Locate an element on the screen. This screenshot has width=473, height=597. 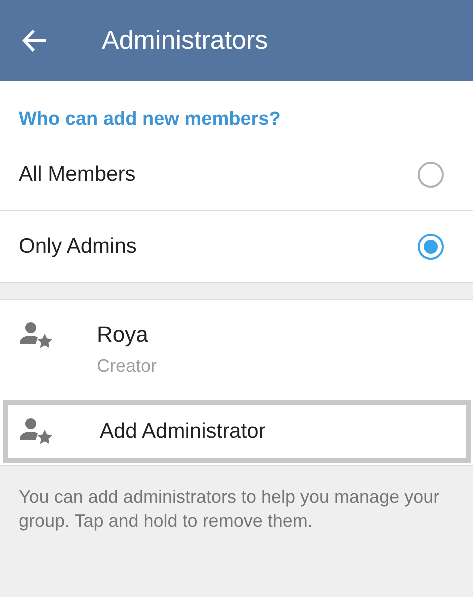
back-button is located at coordinates (35, 41).